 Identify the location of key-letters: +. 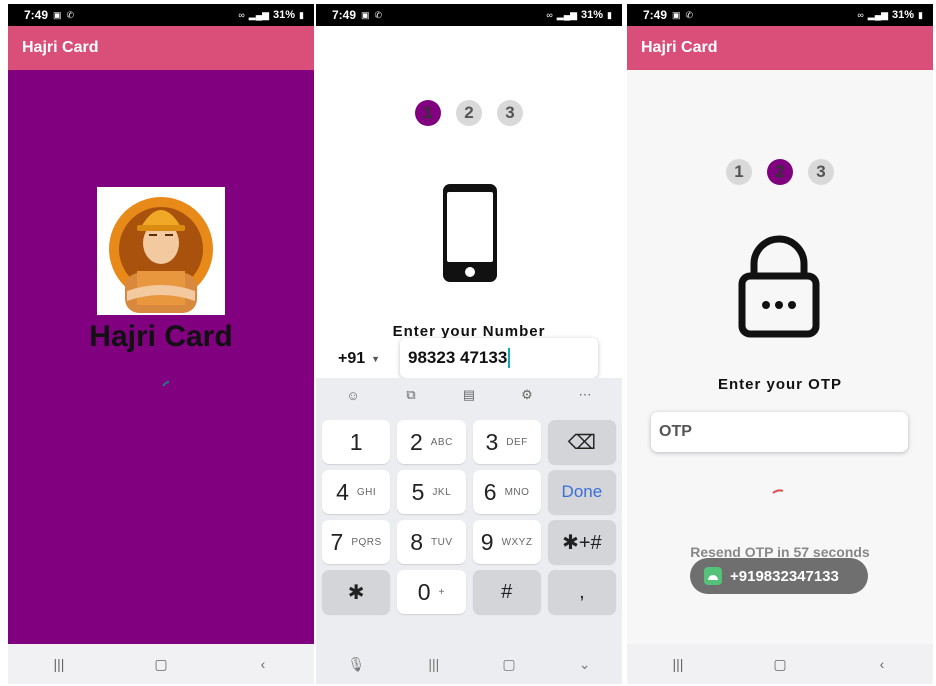
(441, 592).